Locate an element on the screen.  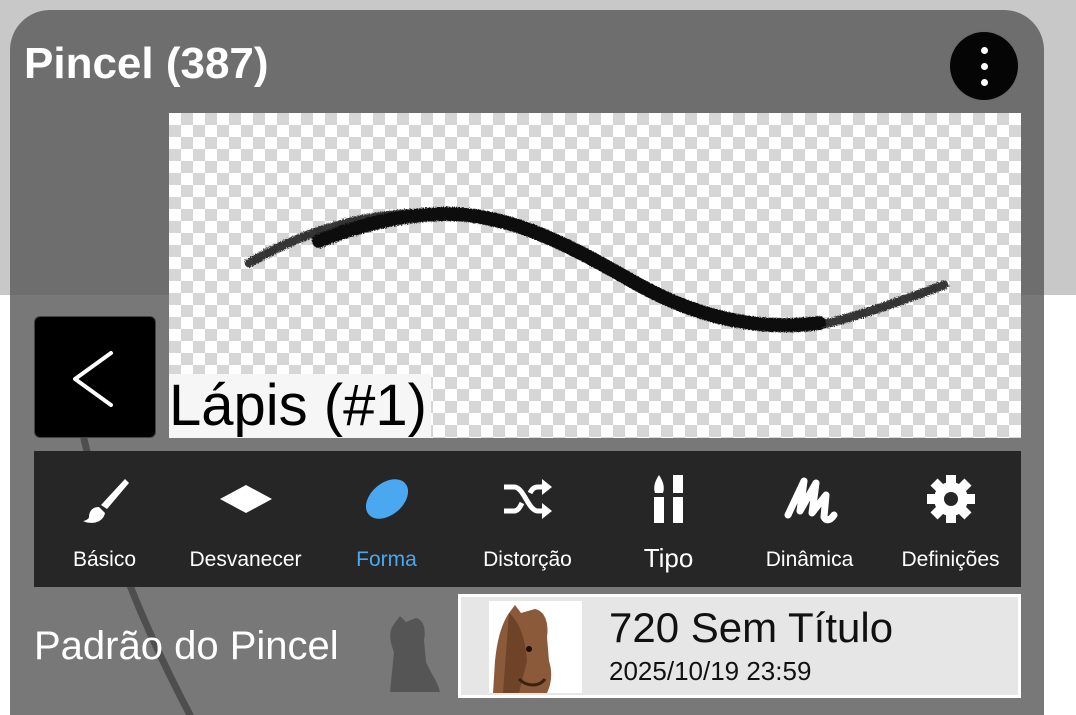
tab-tipo: Tipo is located at coordinates (668, 519).